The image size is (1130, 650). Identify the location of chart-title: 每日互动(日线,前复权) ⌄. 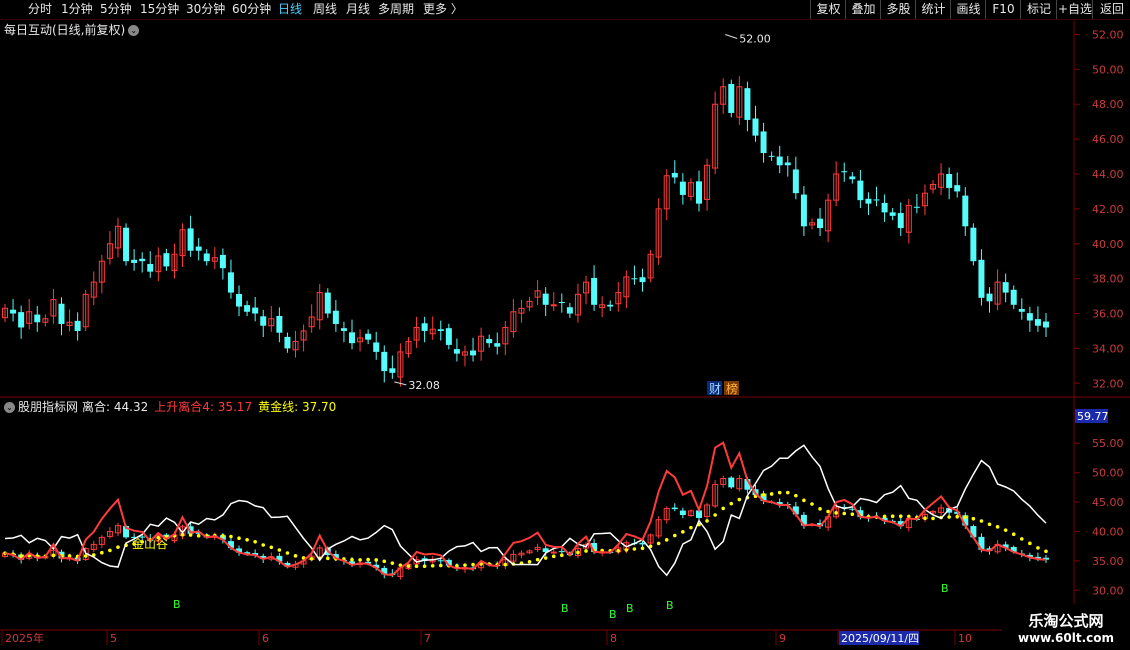
(72, 29).